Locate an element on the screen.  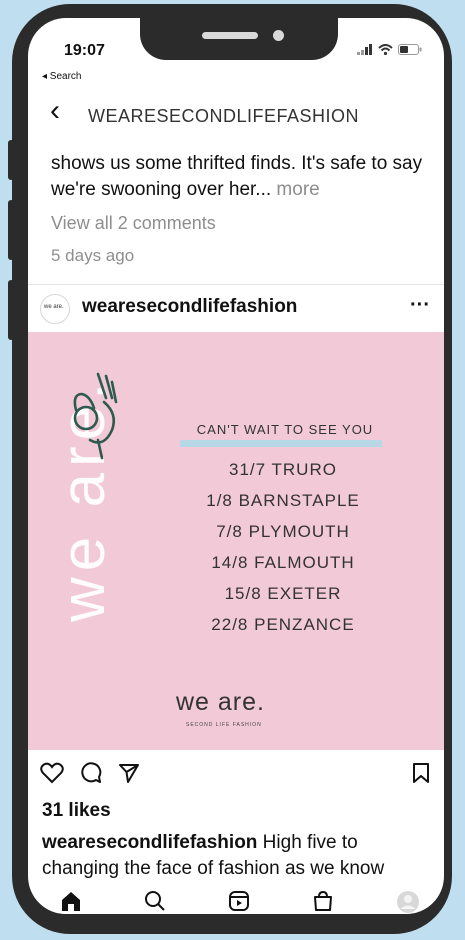
bottom-tab-bar is located at coordinates (236, 899).